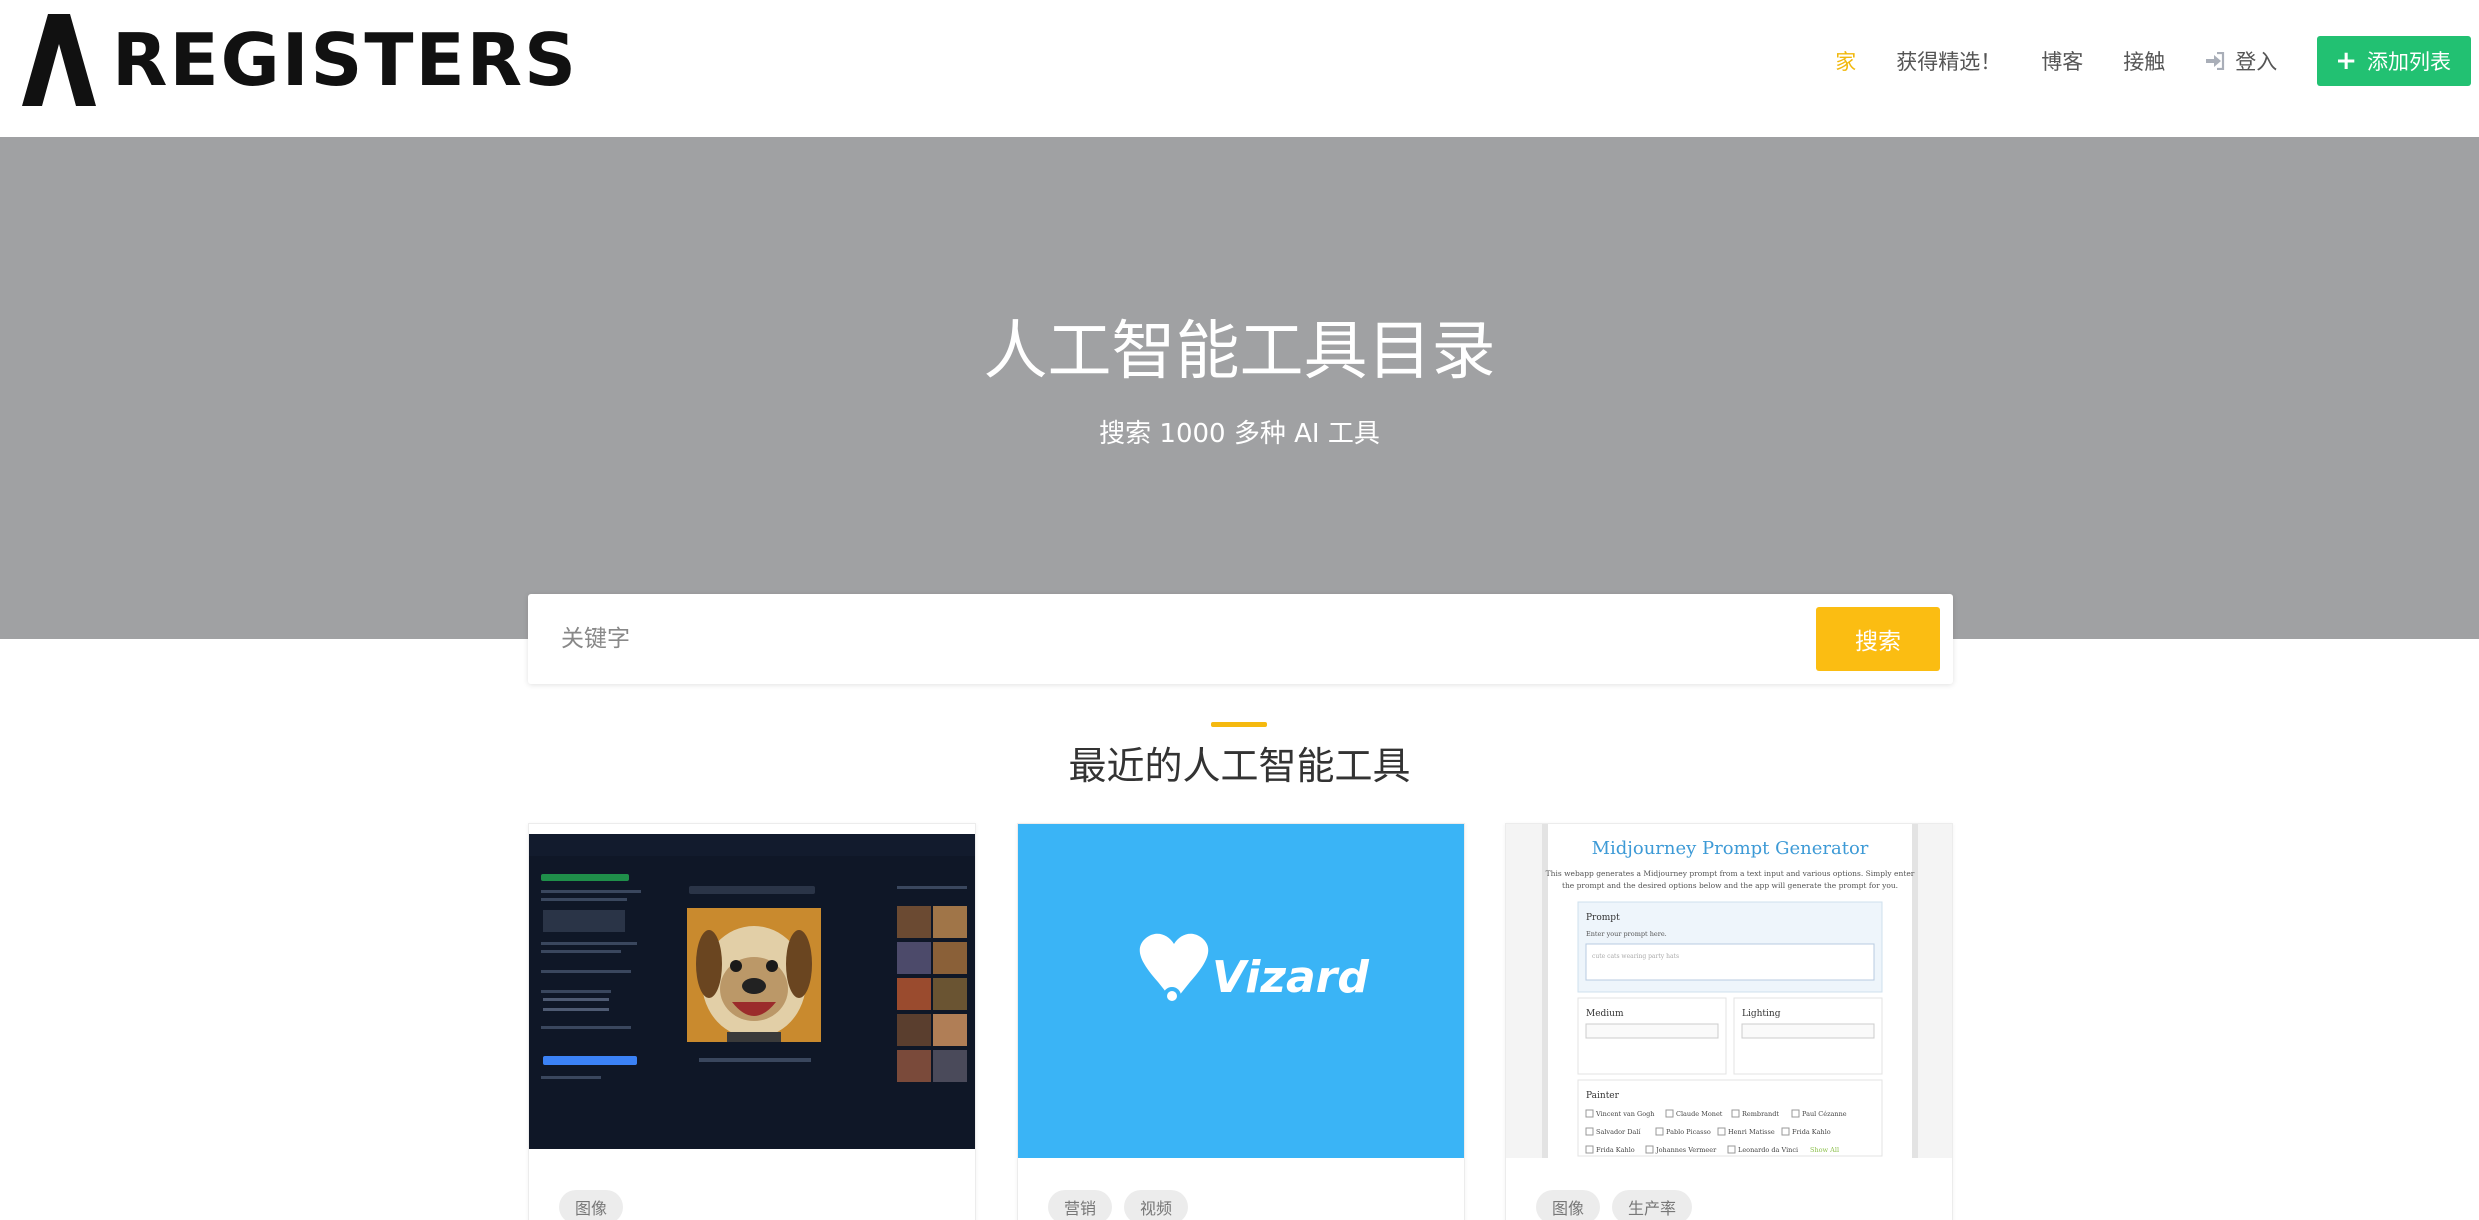  What do you see at coordinates (2256, 62) in the screenshot?
I see `nav-login-label: 登入` at bounding box center [2256, 62].